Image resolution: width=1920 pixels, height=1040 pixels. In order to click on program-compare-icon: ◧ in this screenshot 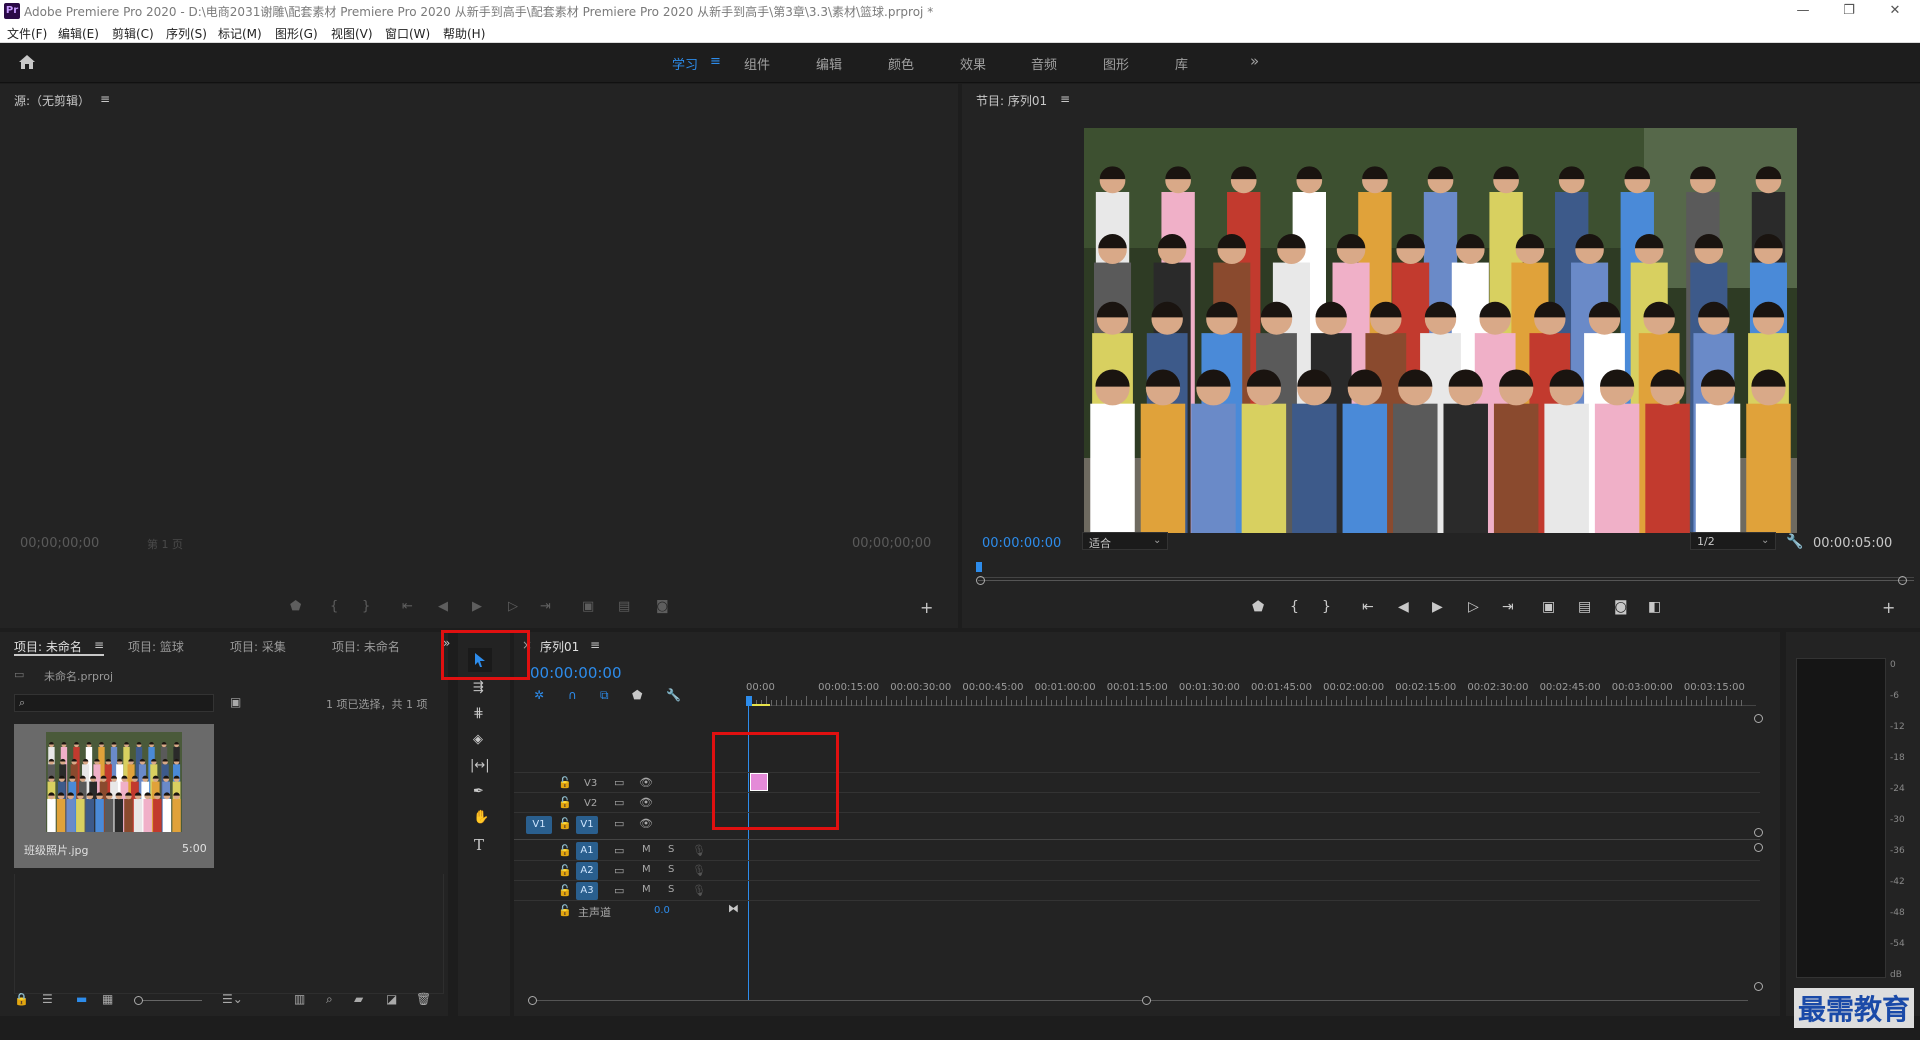, I will do `click(1654, 607)`.